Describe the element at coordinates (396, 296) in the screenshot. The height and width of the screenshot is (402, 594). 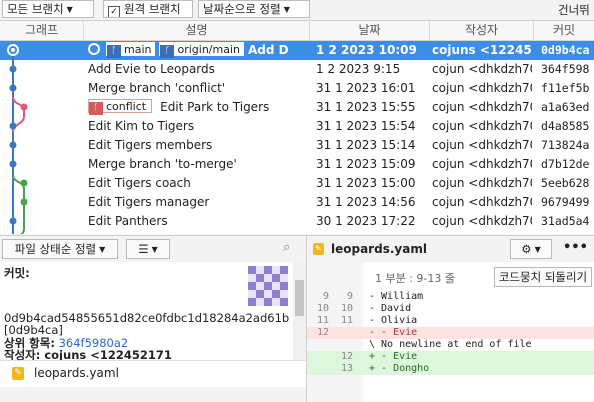
I see `diff-line-text: - William` at that location.